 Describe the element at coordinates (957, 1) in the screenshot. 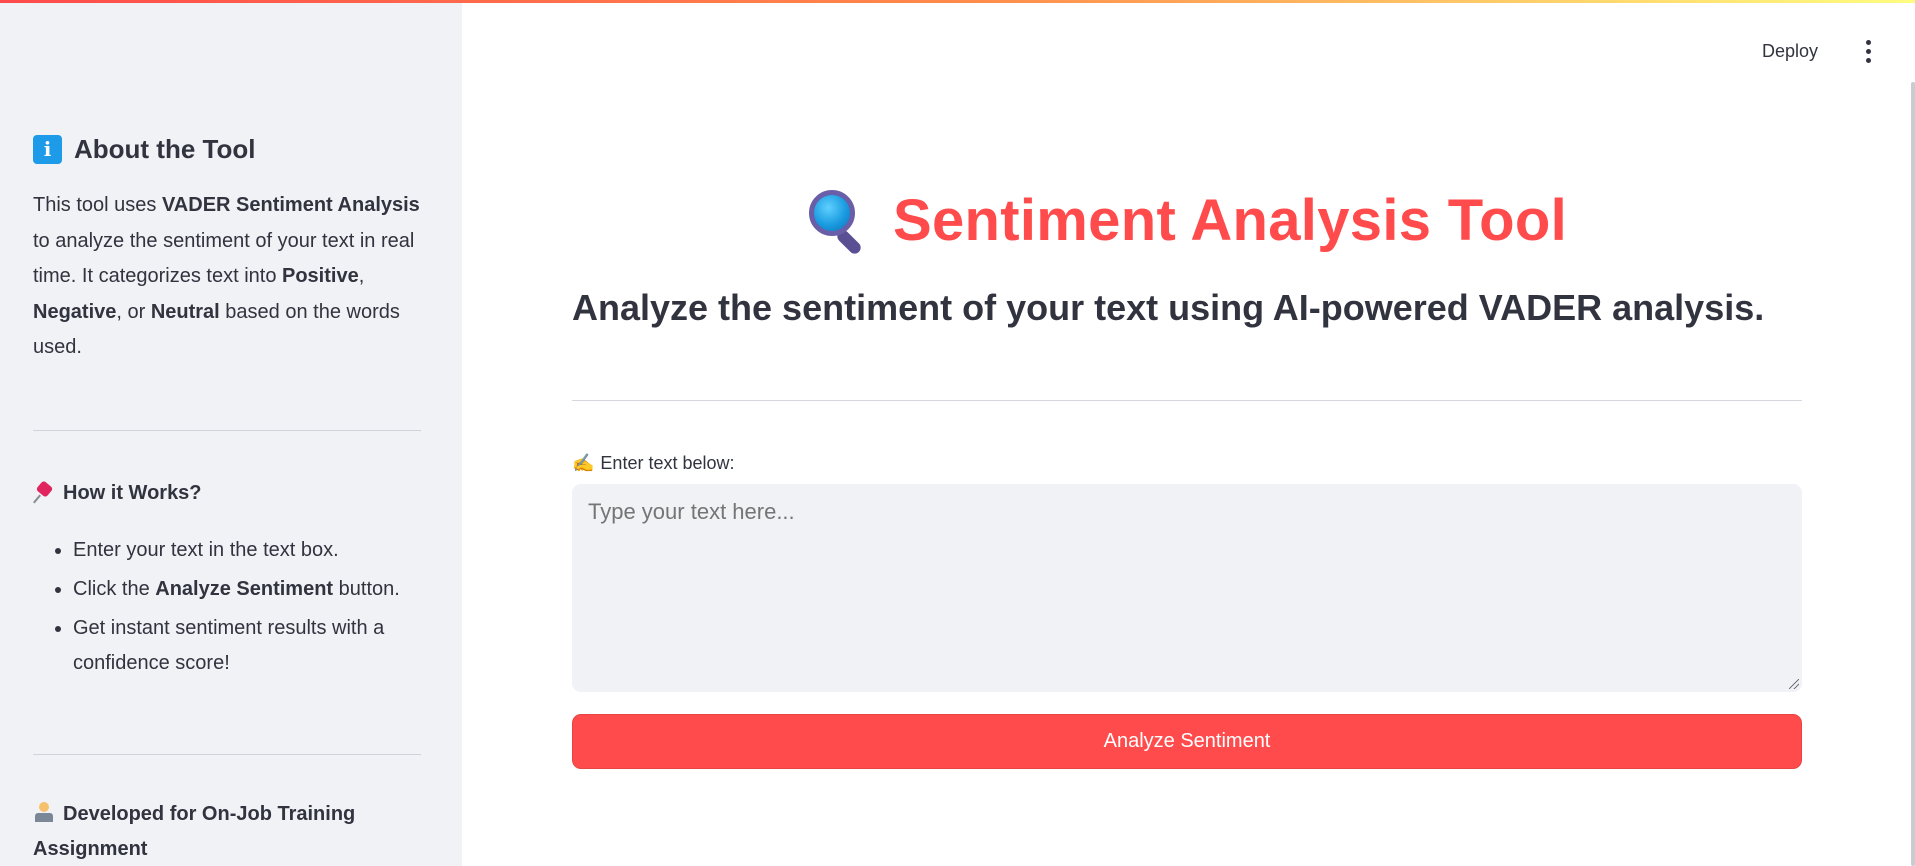

I see `top-decoration-bar` at that location.